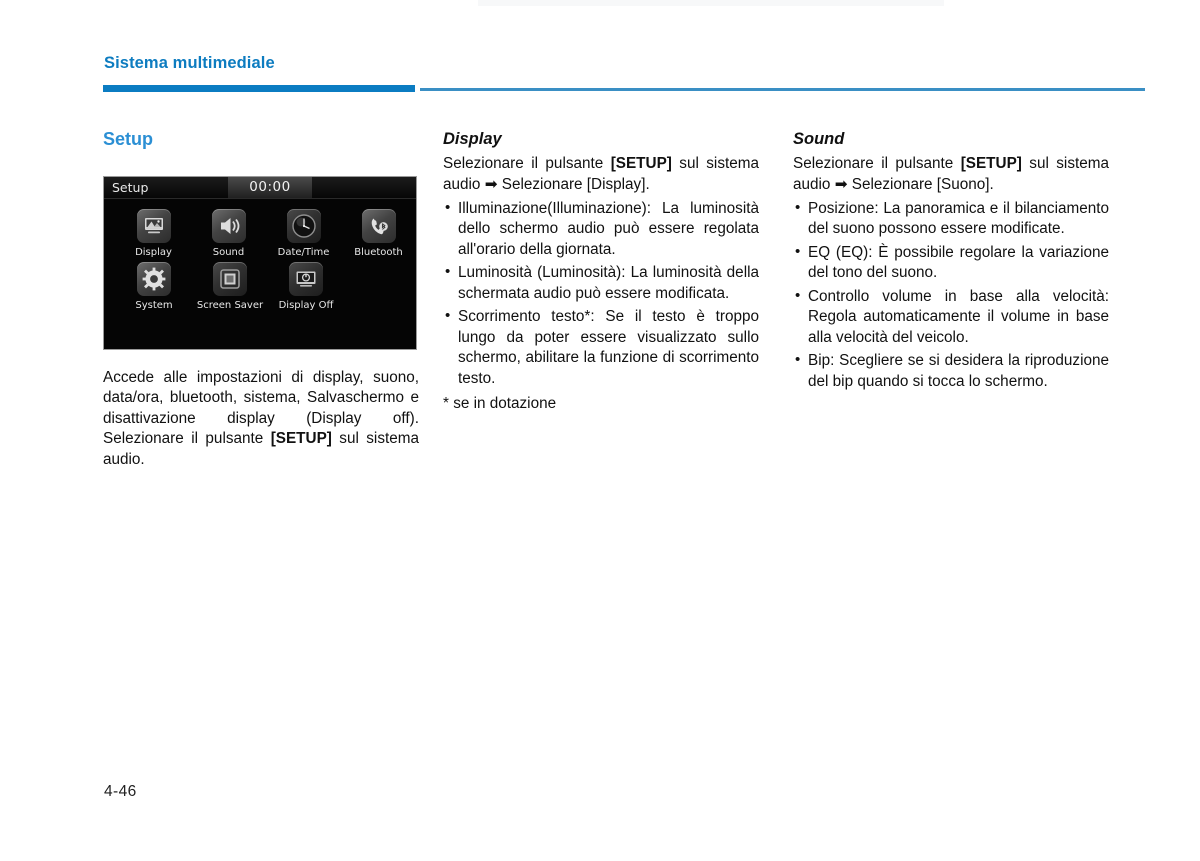 This screenshot has height=861, width=1200. Describe the element at coordinates (153, 252) in the screenshot. I see `head-unit-label: Display` at that location.